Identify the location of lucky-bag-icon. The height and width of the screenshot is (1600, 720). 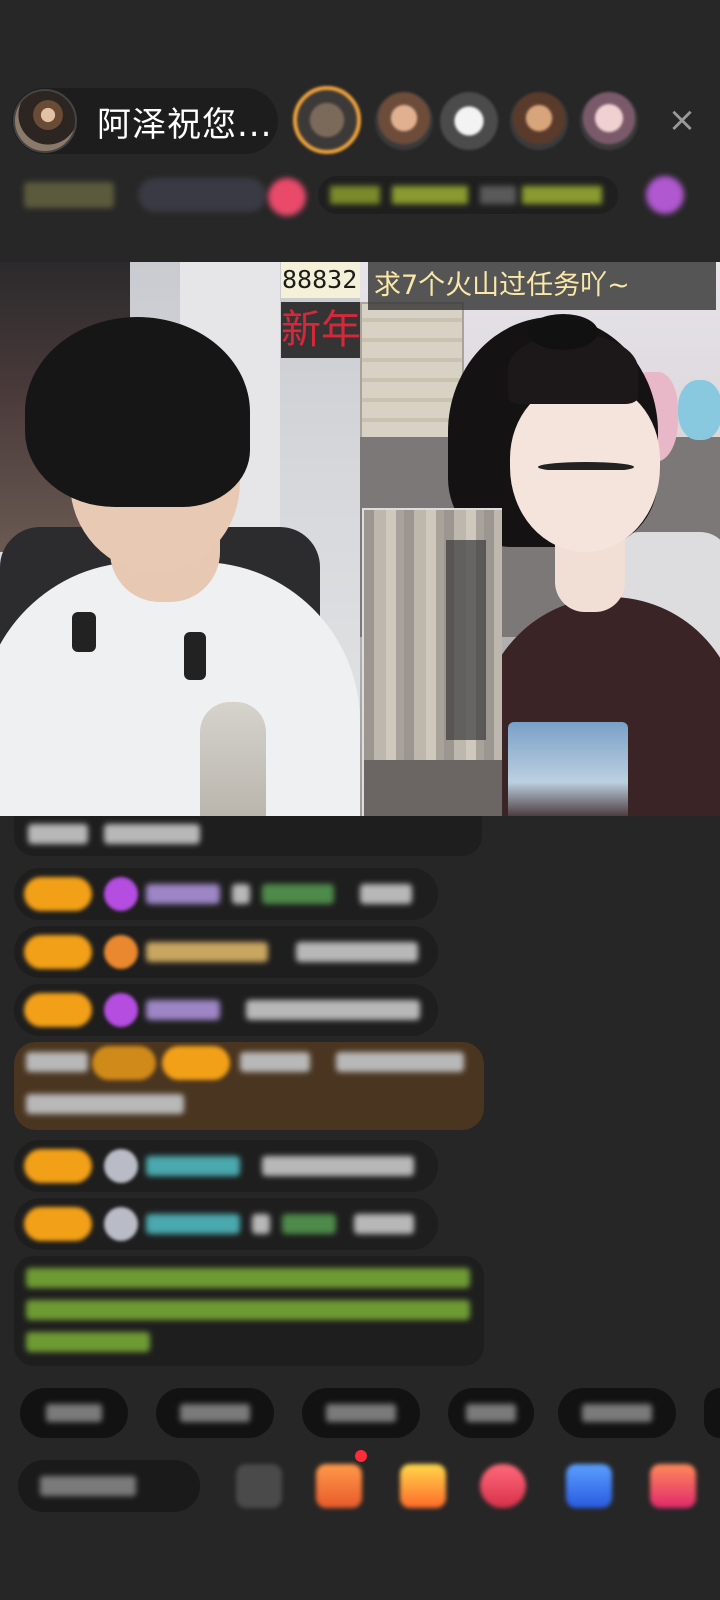
(423, 1486).